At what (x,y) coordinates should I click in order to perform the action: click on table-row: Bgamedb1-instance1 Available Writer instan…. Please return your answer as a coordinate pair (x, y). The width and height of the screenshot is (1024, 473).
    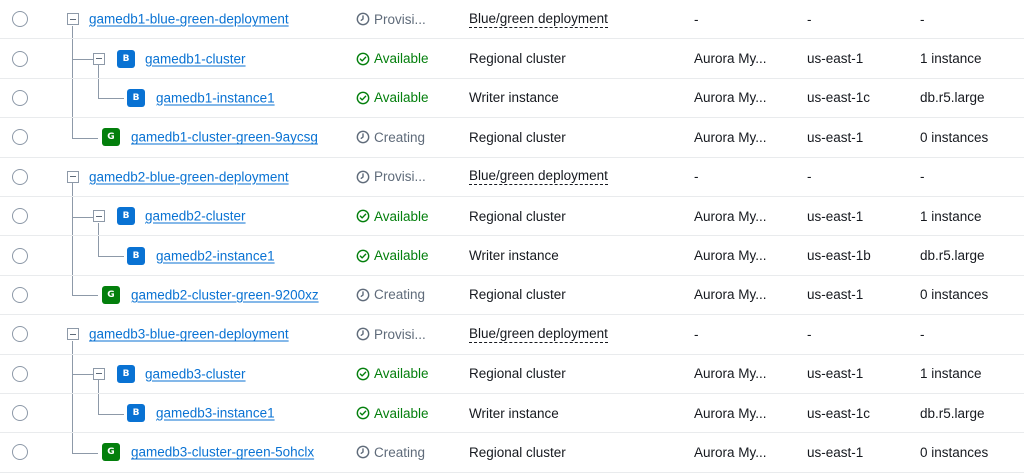
    Looking at the image, I should click on (512, 98).